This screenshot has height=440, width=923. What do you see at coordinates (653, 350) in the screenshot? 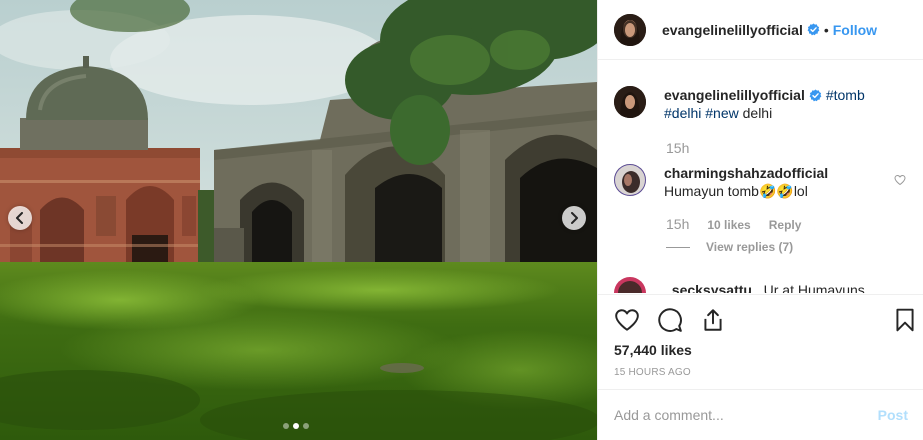
I see `likes-count: 57,440 likes` at bounding box center [653, 350].